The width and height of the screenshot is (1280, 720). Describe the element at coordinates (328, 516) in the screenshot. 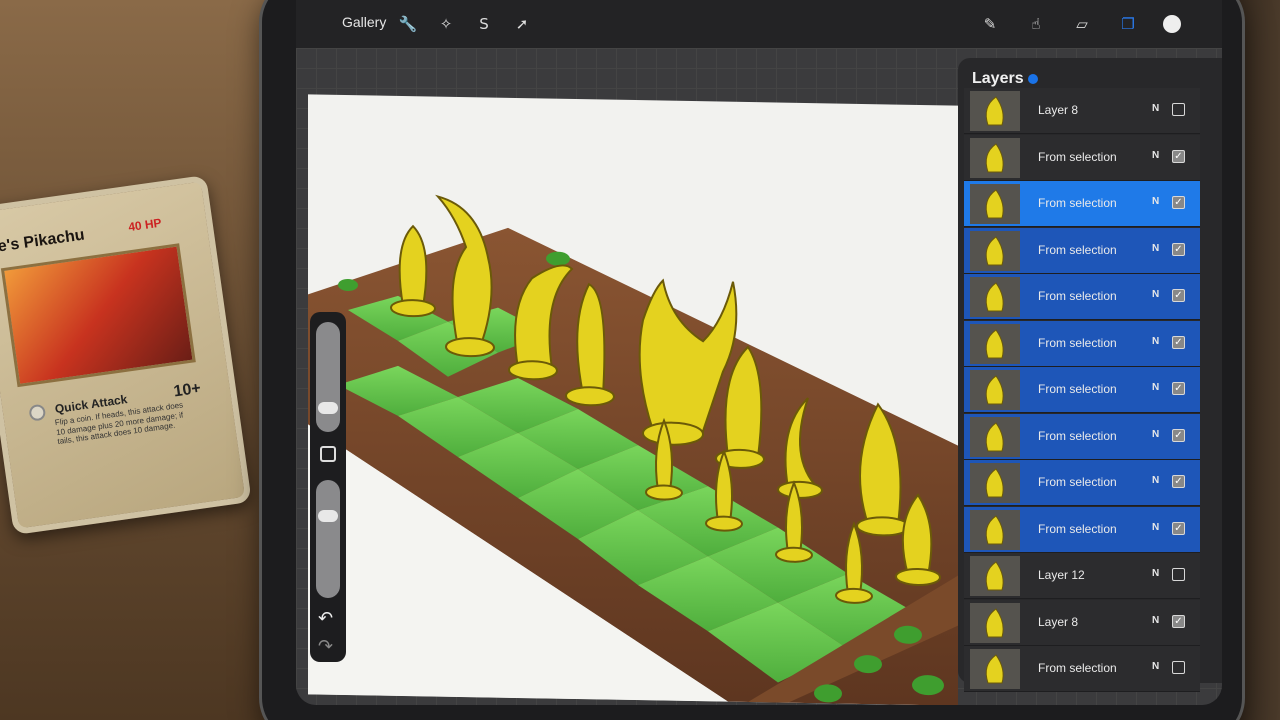

I see `opacity-knob` at that location.